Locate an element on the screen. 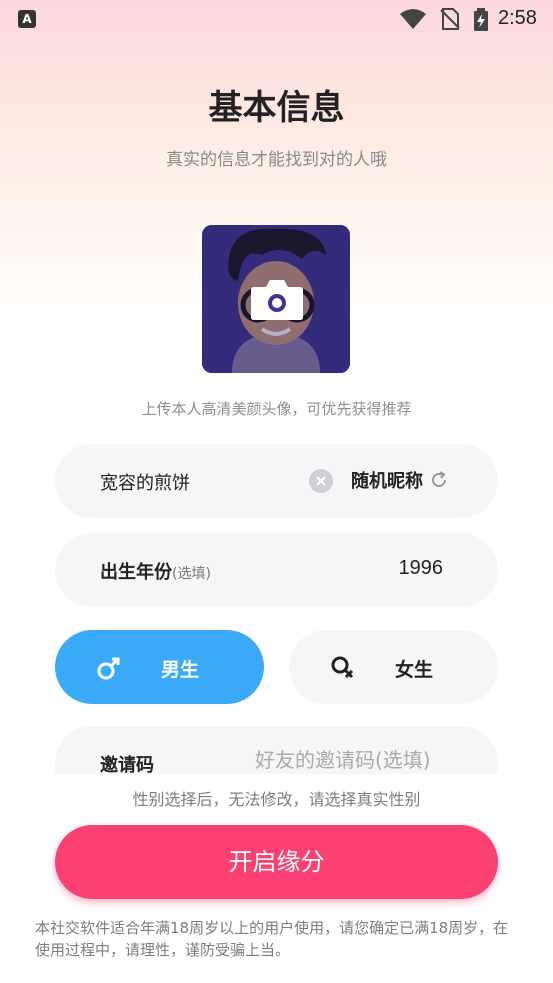  page-title: 基本信息 is located at coordinates (276, 108).